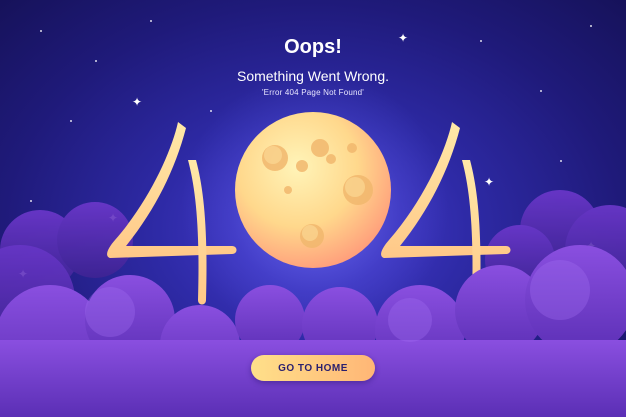  I want to click on page-subtitle: Something Went Wrong., so click(312, 76).